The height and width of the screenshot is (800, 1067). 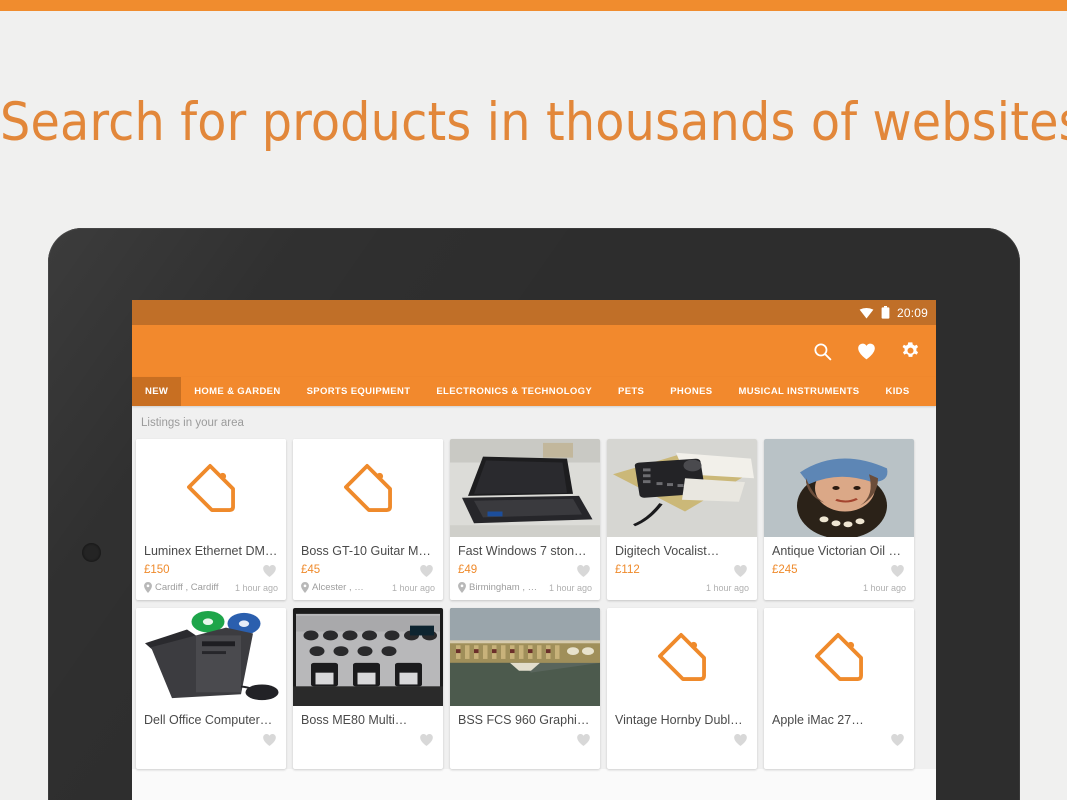 I want to click on listing-location: Cardiff , Cardiff, so click(x=181, y=587).